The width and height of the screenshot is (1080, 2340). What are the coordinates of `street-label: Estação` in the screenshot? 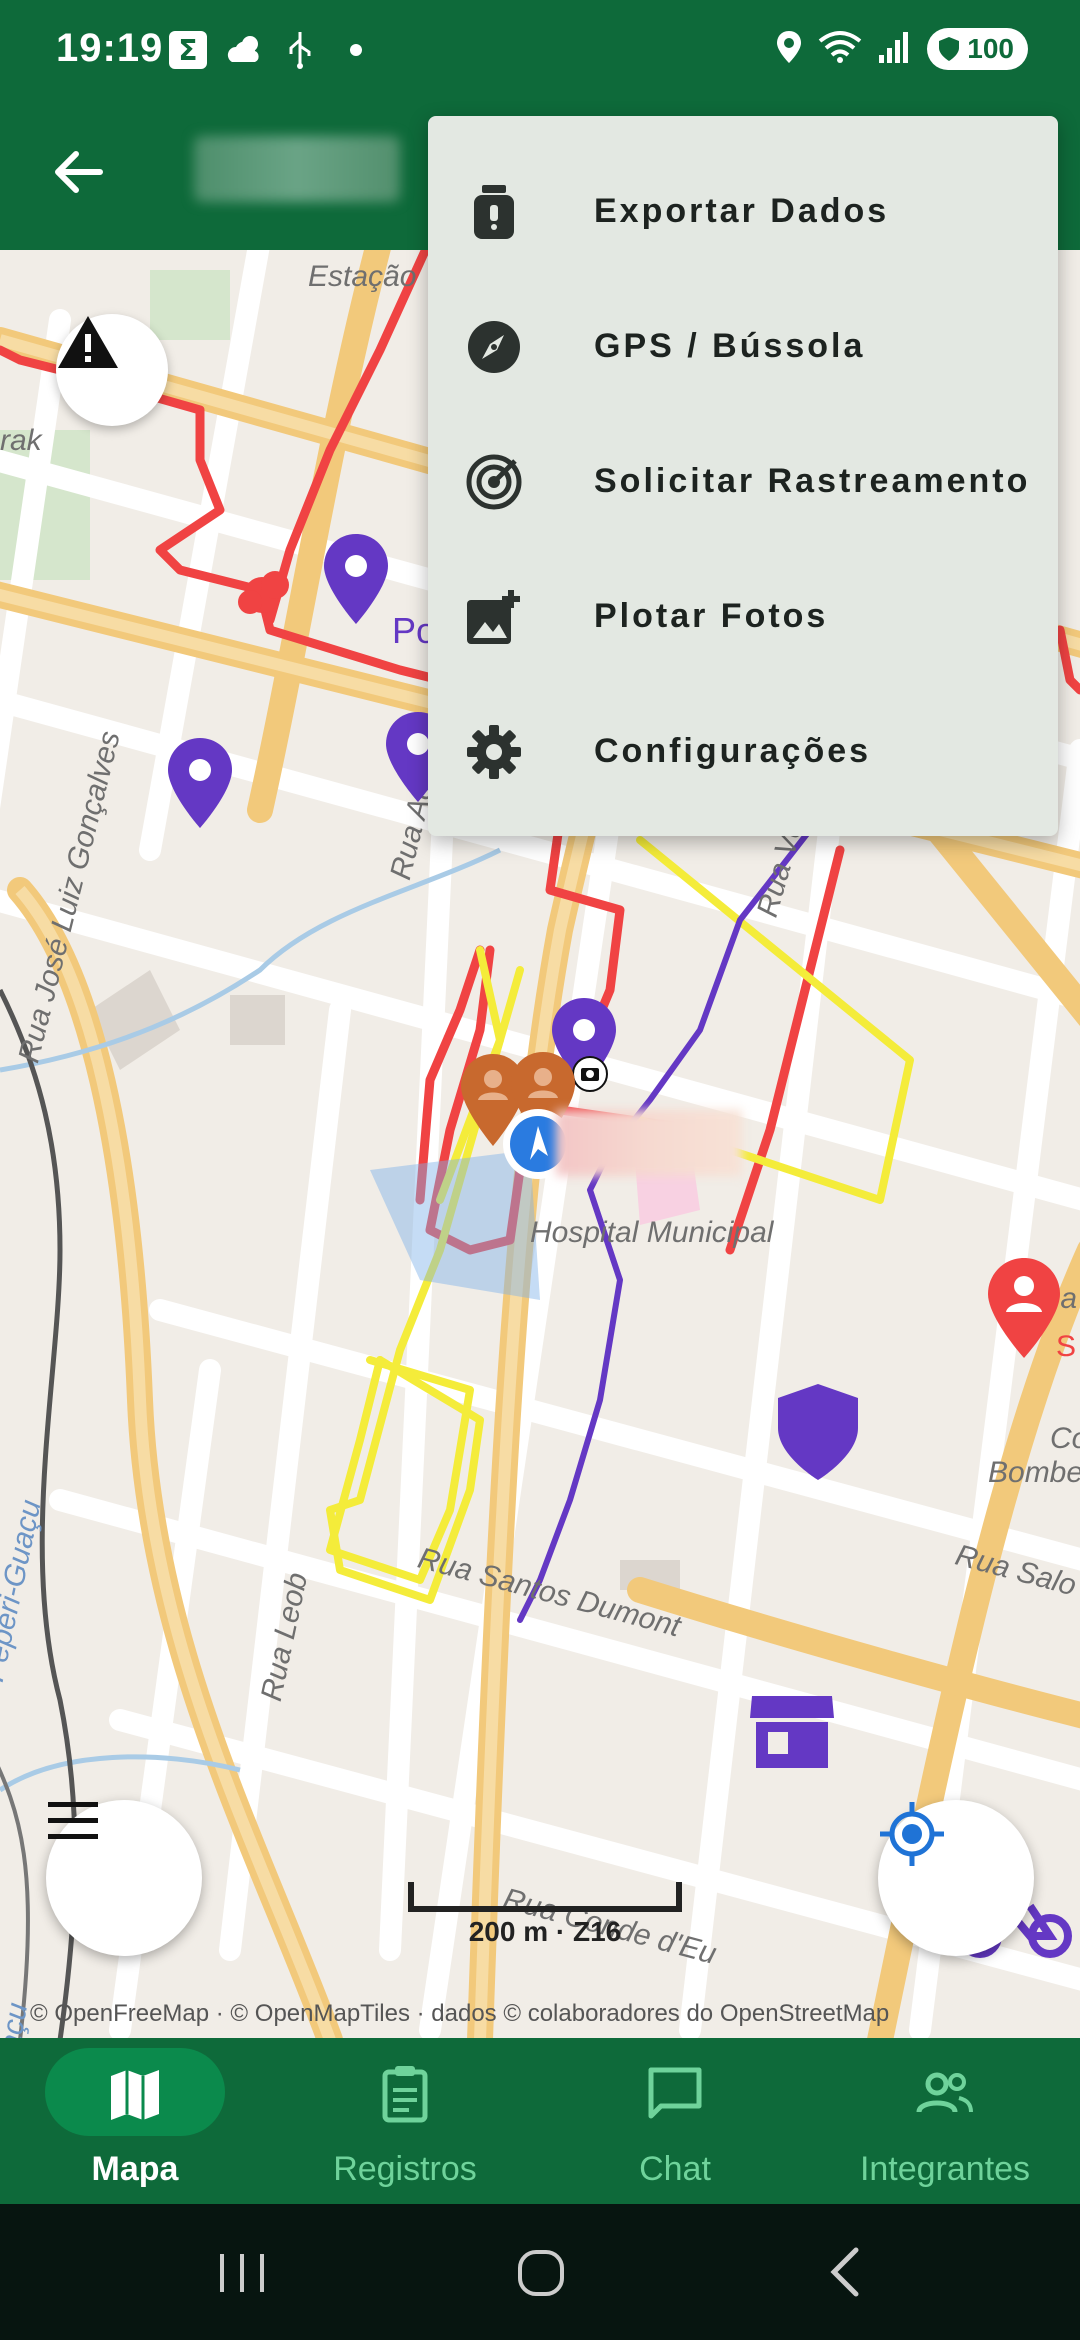 It's located at (362, 276).